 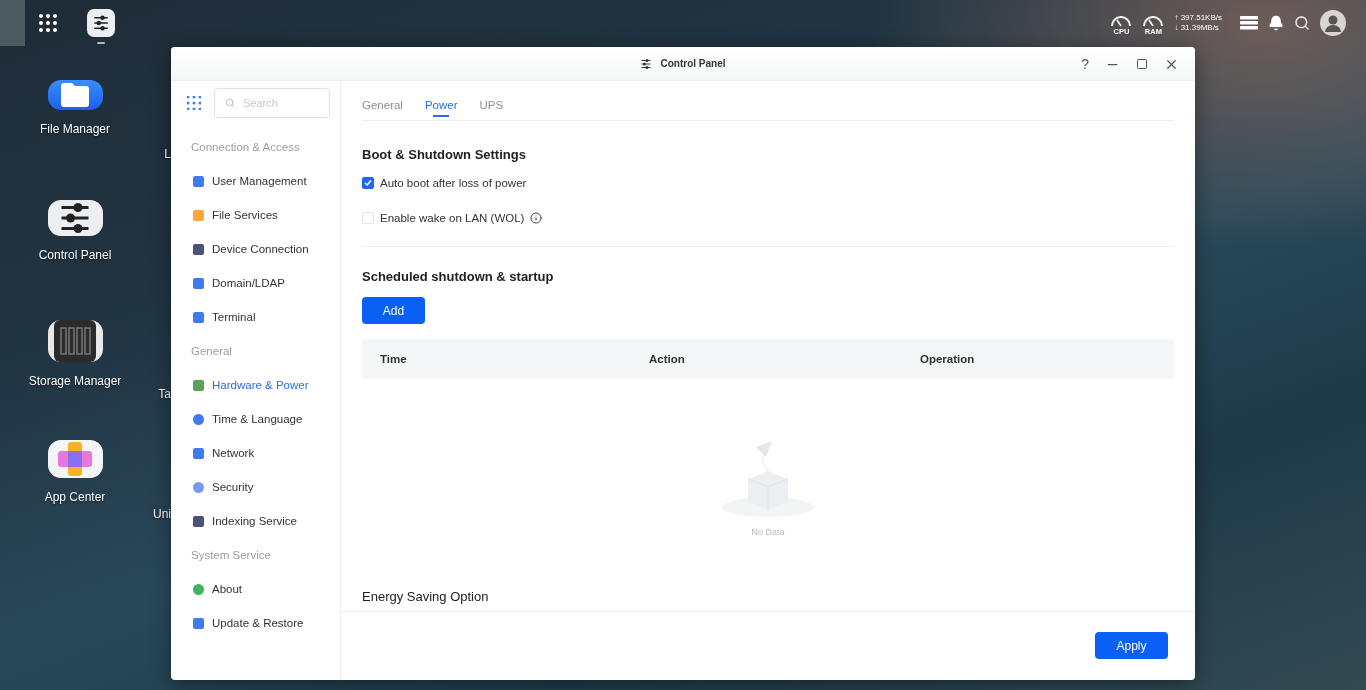 What do you see at coordinates (75, 497) in the screenshot?
I see `app-label: App Center` at bounding box center [75, 497].